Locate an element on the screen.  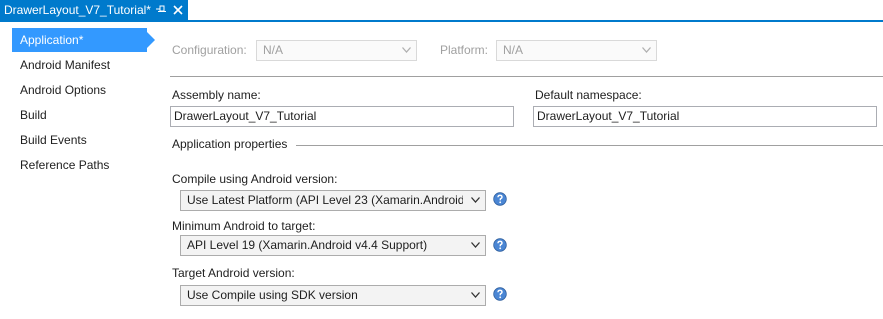
tab-strip-accent-line is located at coordinates (441, 21).